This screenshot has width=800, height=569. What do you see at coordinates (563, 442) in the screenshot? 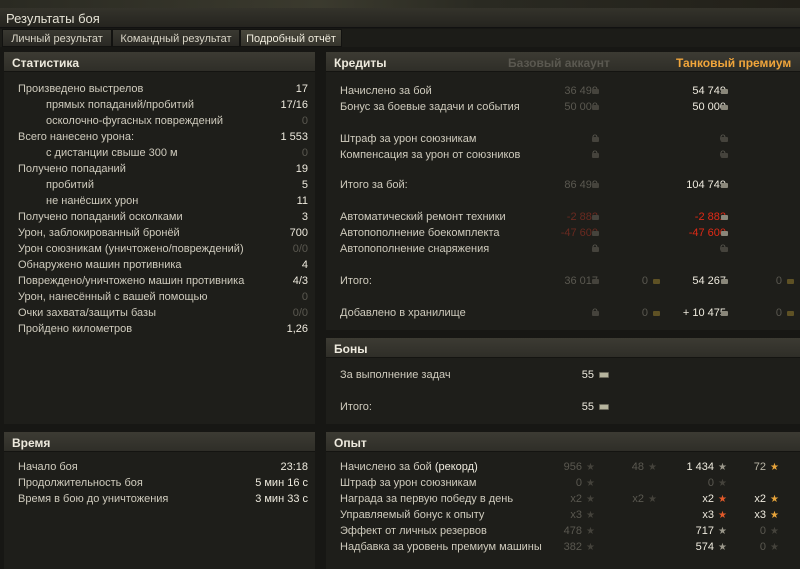
I see `experience-header: Опыт` at bounding box center [563, 442].